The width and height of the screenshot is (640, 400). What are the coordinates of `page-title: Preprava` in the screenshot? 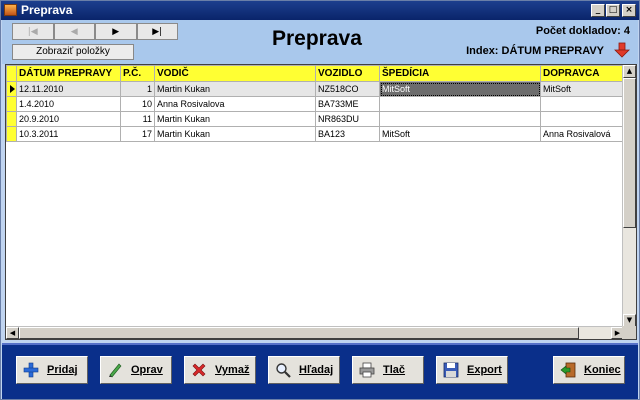 It's located at (317, 38).